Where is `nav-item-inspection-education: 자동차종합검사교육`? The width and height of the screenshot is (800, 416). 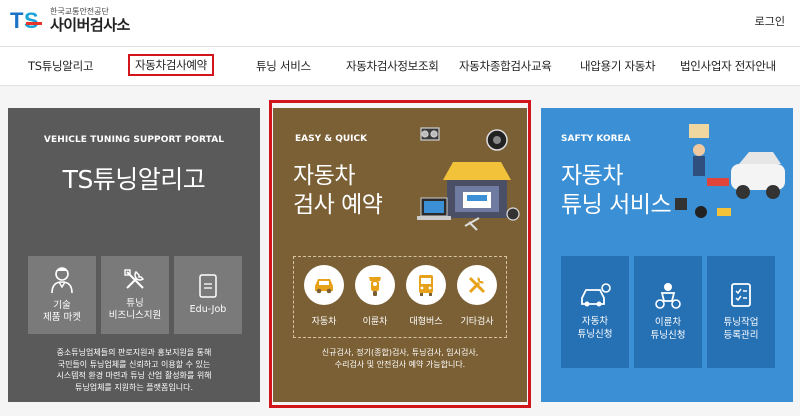
nav-item-inspection-education: 자동차종합검사교육 is located at coordinates (505, 66).